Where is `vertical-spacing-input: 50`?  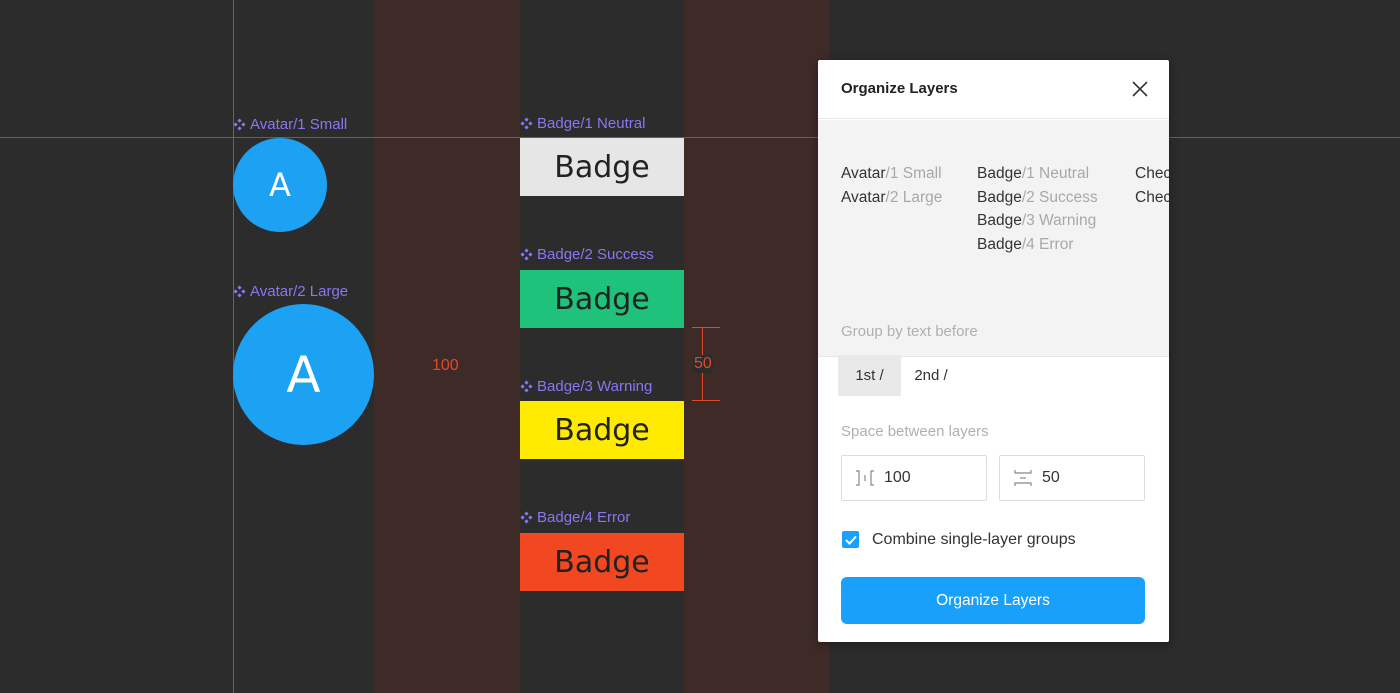
vertical-spacing-input: 50 is located at coordinates (1072, 478).